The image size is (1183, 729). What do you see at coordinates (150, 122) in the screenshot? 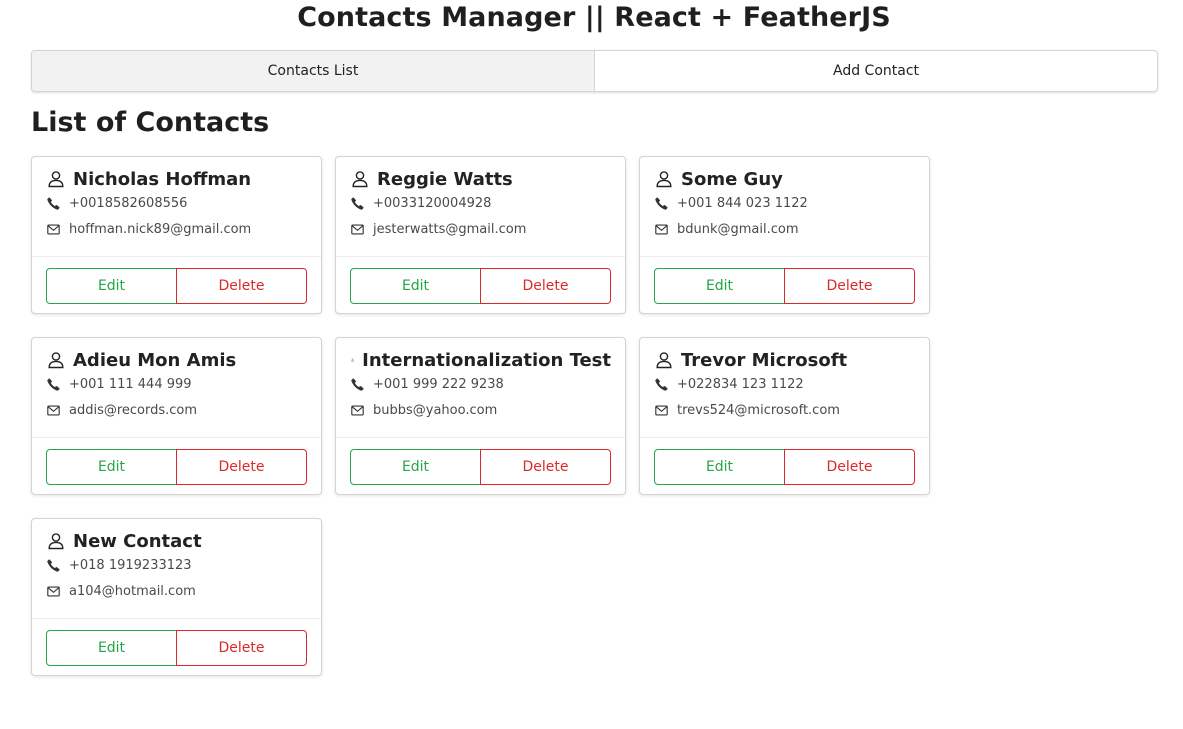
I see `page-title: List of Contacts` at bounding box center [150, 122].